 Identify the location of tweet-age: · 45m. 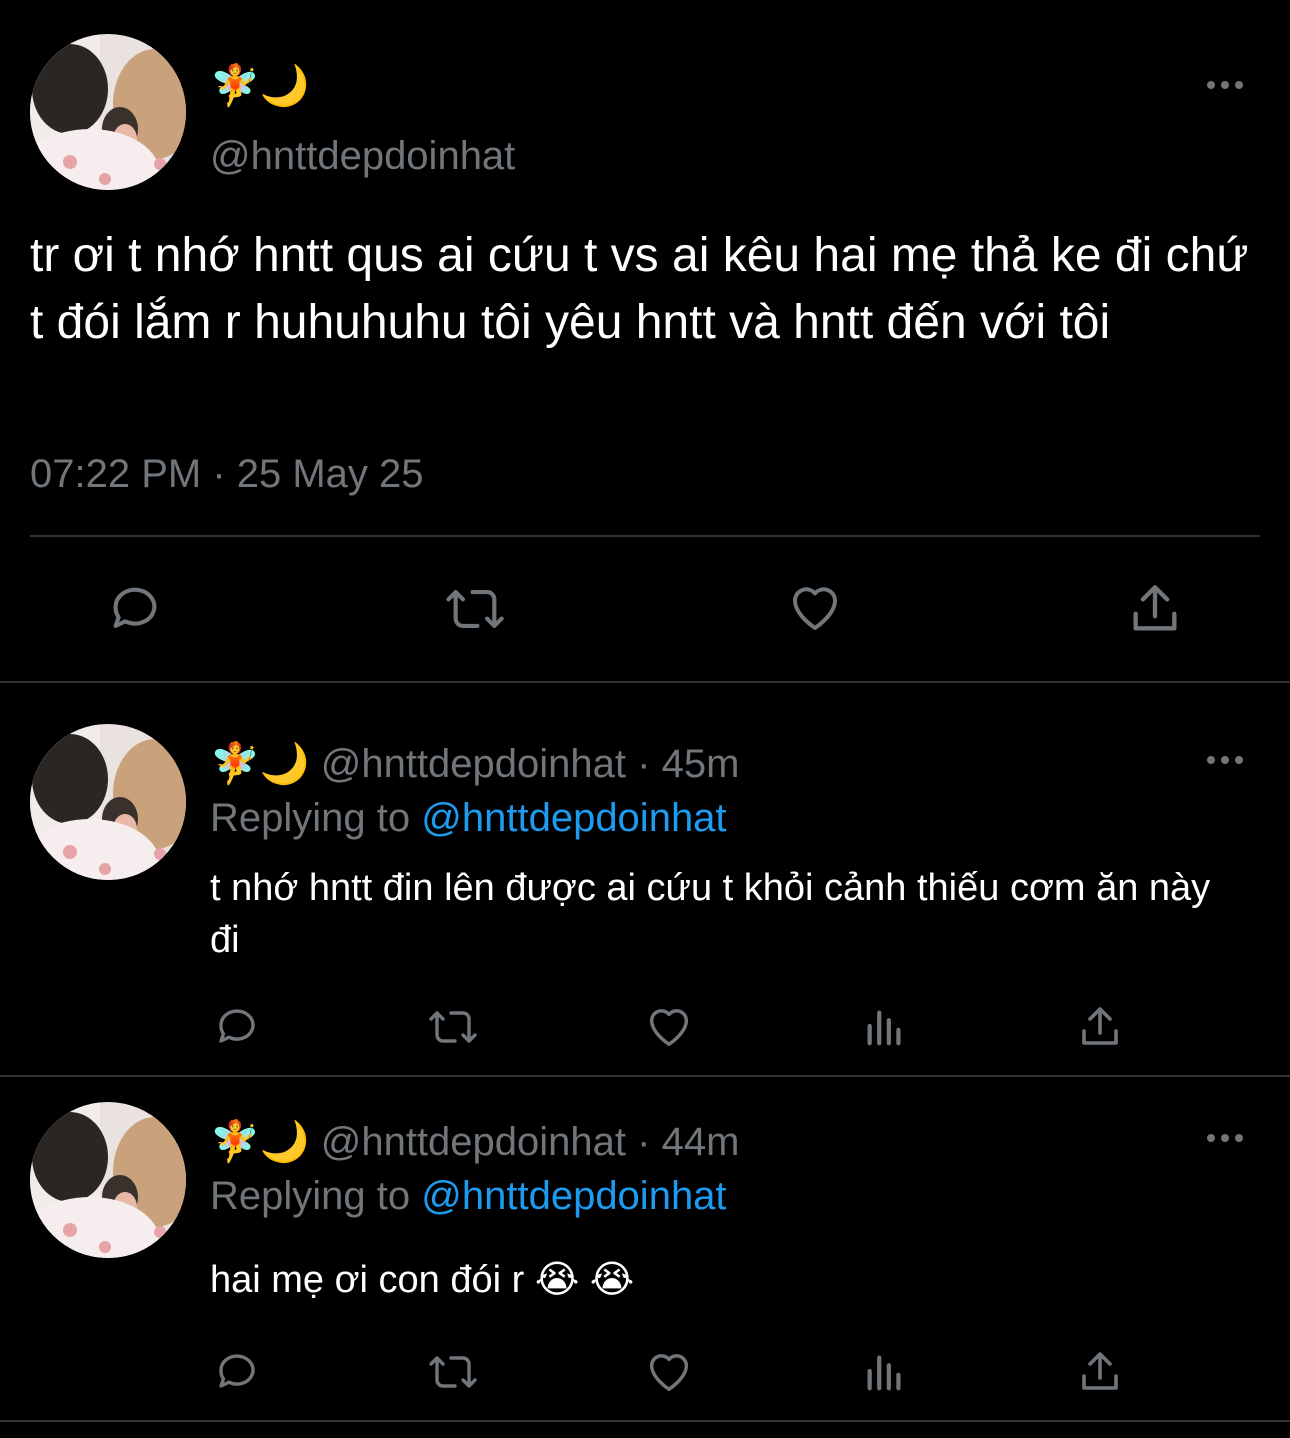
(688, 764).